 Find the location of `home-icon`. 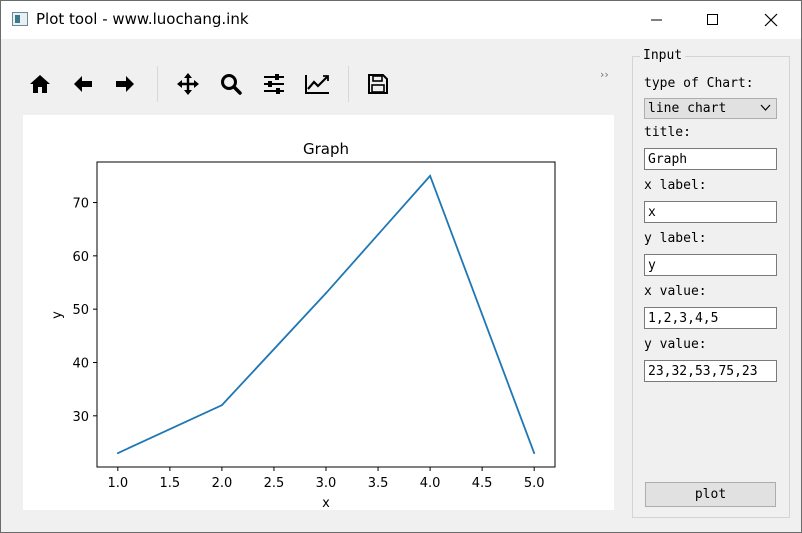

home-icon is located at coordinates (40, 84).